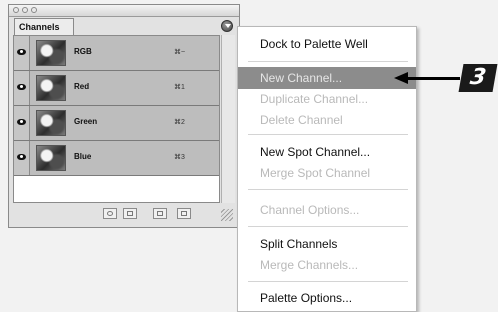  I want to click on channel-shortcut: ⌘~, so click(180, 52).